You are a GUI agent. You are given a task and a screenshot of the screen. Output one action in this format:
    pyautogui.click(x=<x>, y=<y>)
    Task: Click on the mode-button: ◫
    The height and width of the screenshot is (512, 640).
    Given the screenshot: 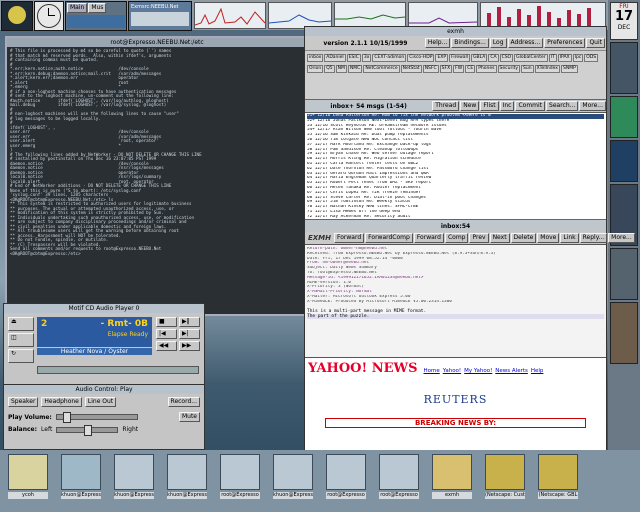 What is the action you would take?
    pyautogui.click(x=21, y=340)
    